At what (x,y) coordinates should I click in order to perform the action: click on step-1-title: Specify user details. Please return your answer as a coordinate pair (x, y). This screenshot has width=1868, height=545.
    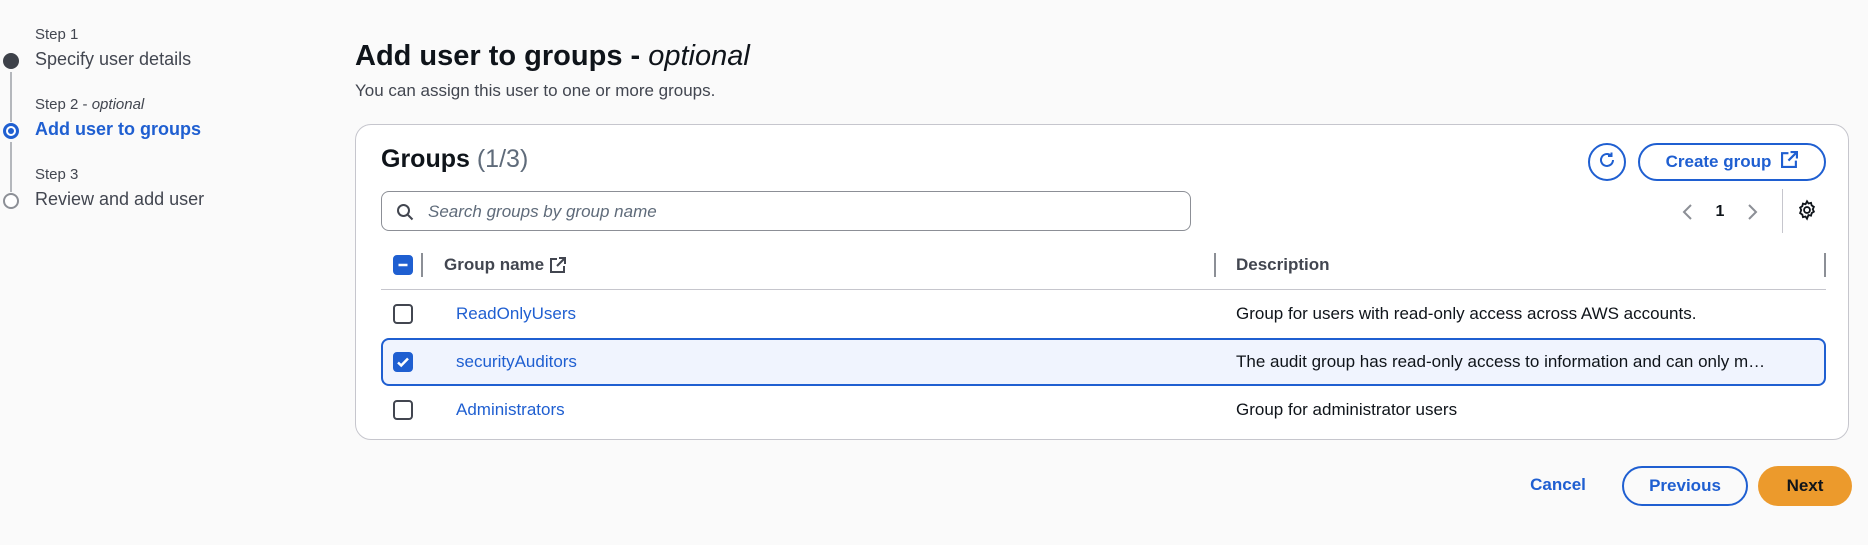
    Looking at the image, I should click on (147, 59).